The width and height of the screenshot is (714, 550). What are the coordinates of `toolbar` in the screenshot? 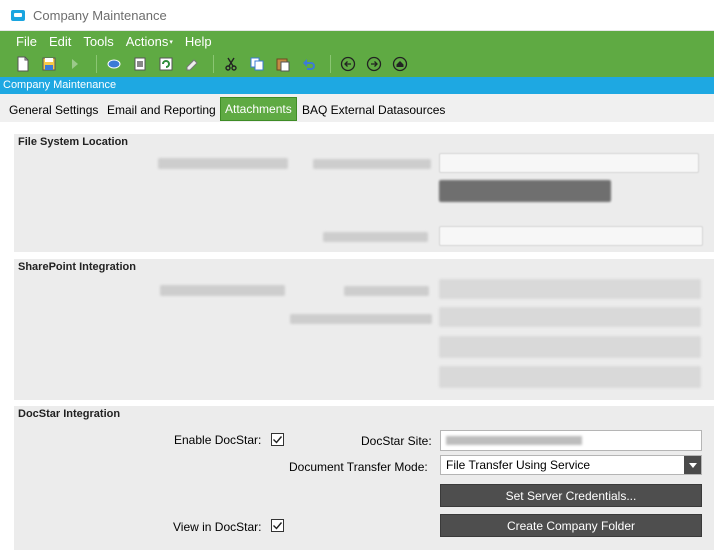 It's located at (357, 64).